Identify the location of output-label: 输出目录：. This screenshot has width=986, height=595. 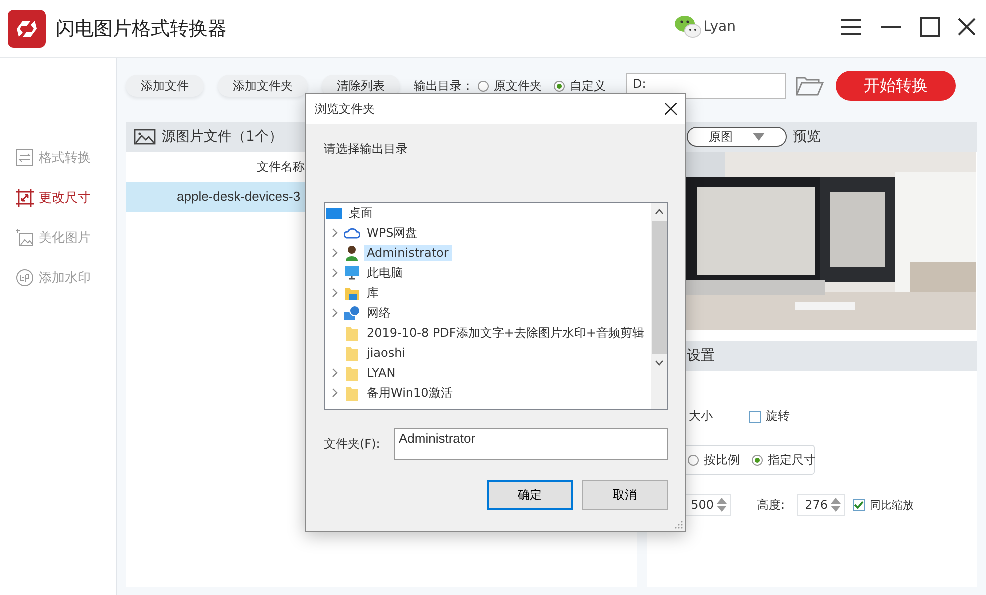
(444, 86).